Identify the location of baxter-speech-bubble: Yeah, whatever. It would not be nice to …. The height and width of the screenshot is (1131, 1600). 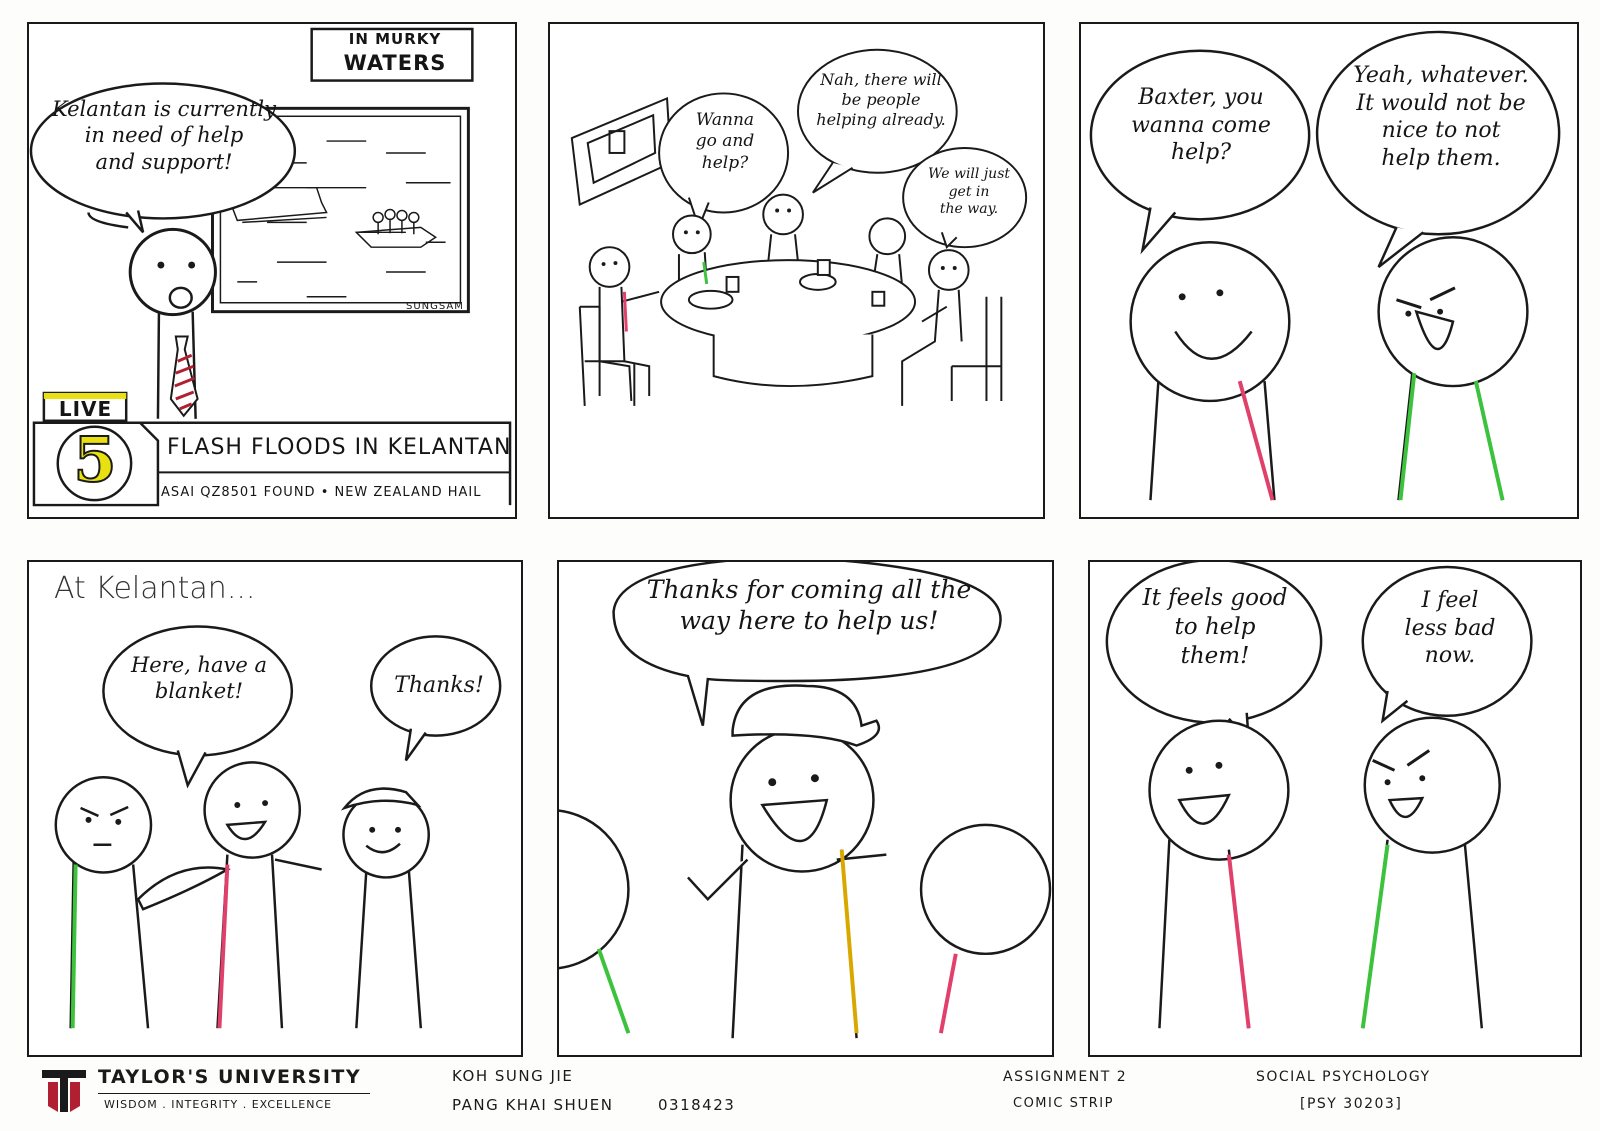
(1441, 117).